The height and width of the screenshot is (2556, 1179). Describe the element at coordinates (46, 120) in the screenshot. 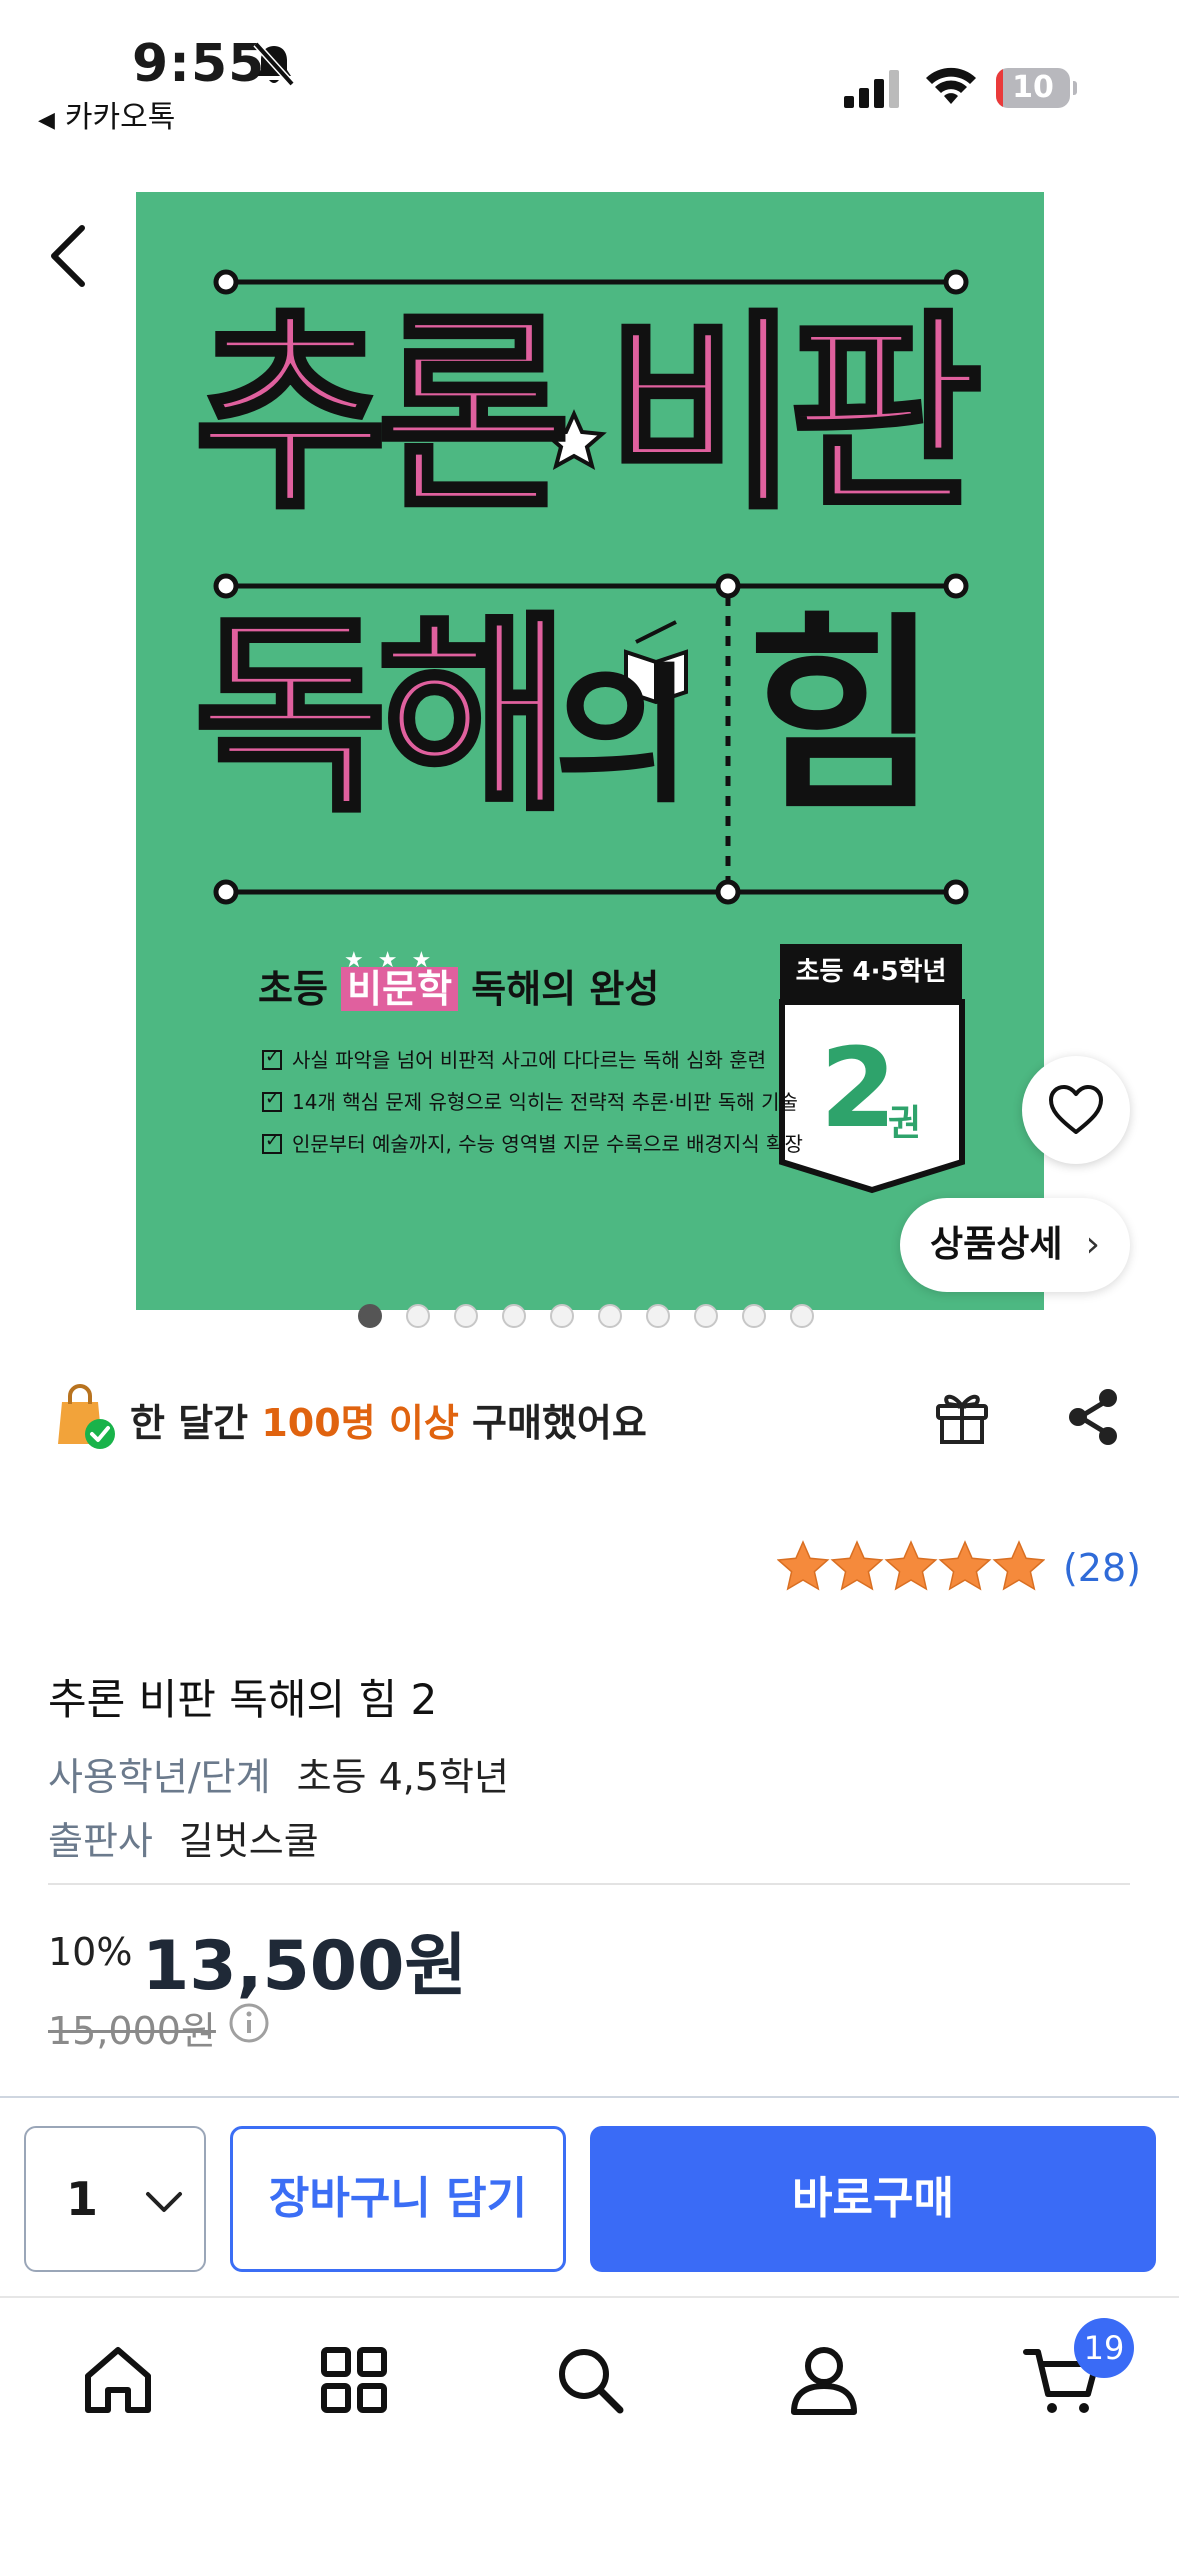

I see `back-triangle-icon: ◀` at that location.